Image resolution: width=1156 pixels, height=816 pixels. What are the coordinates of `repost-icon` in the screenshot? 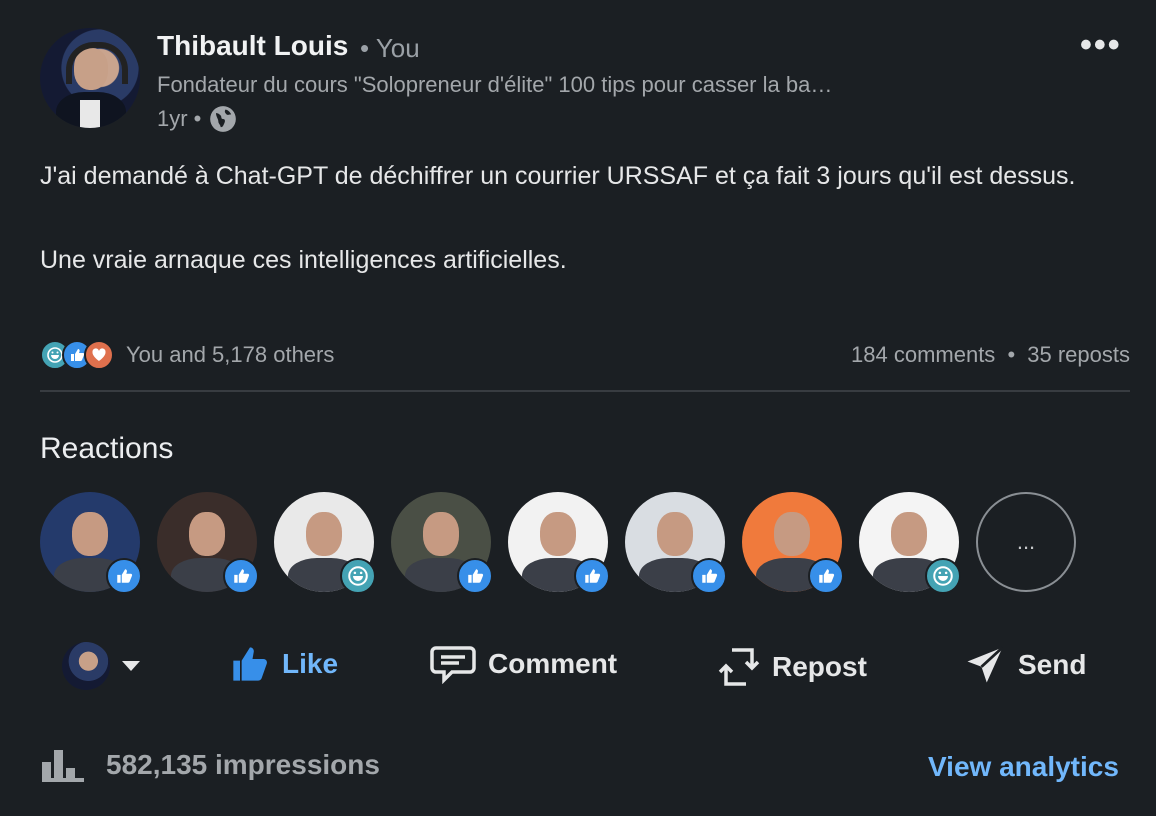 It's located at (739, 667).